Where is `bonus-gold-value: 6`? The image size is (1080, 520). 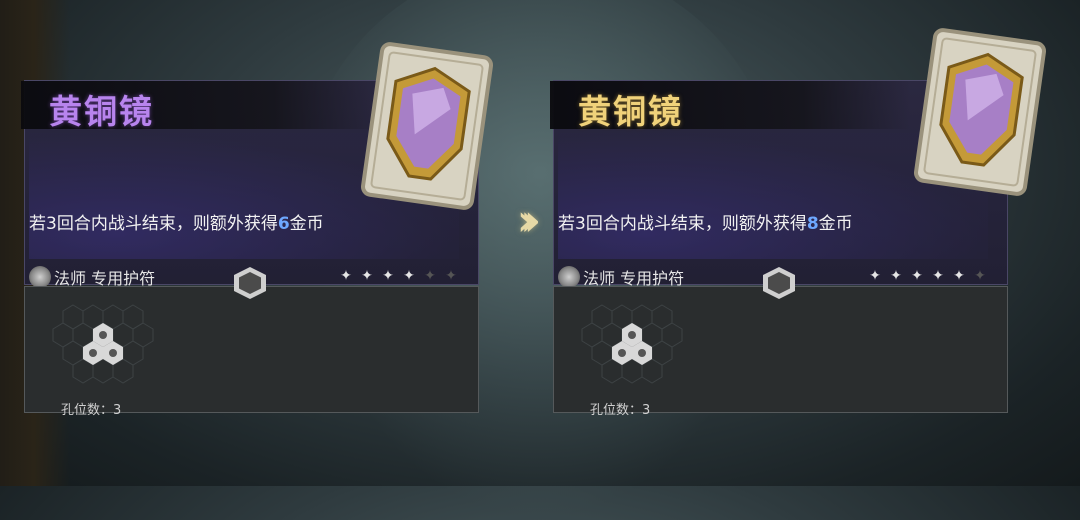 bonus-gold-value: 6 is located at coordinates (283, 224).